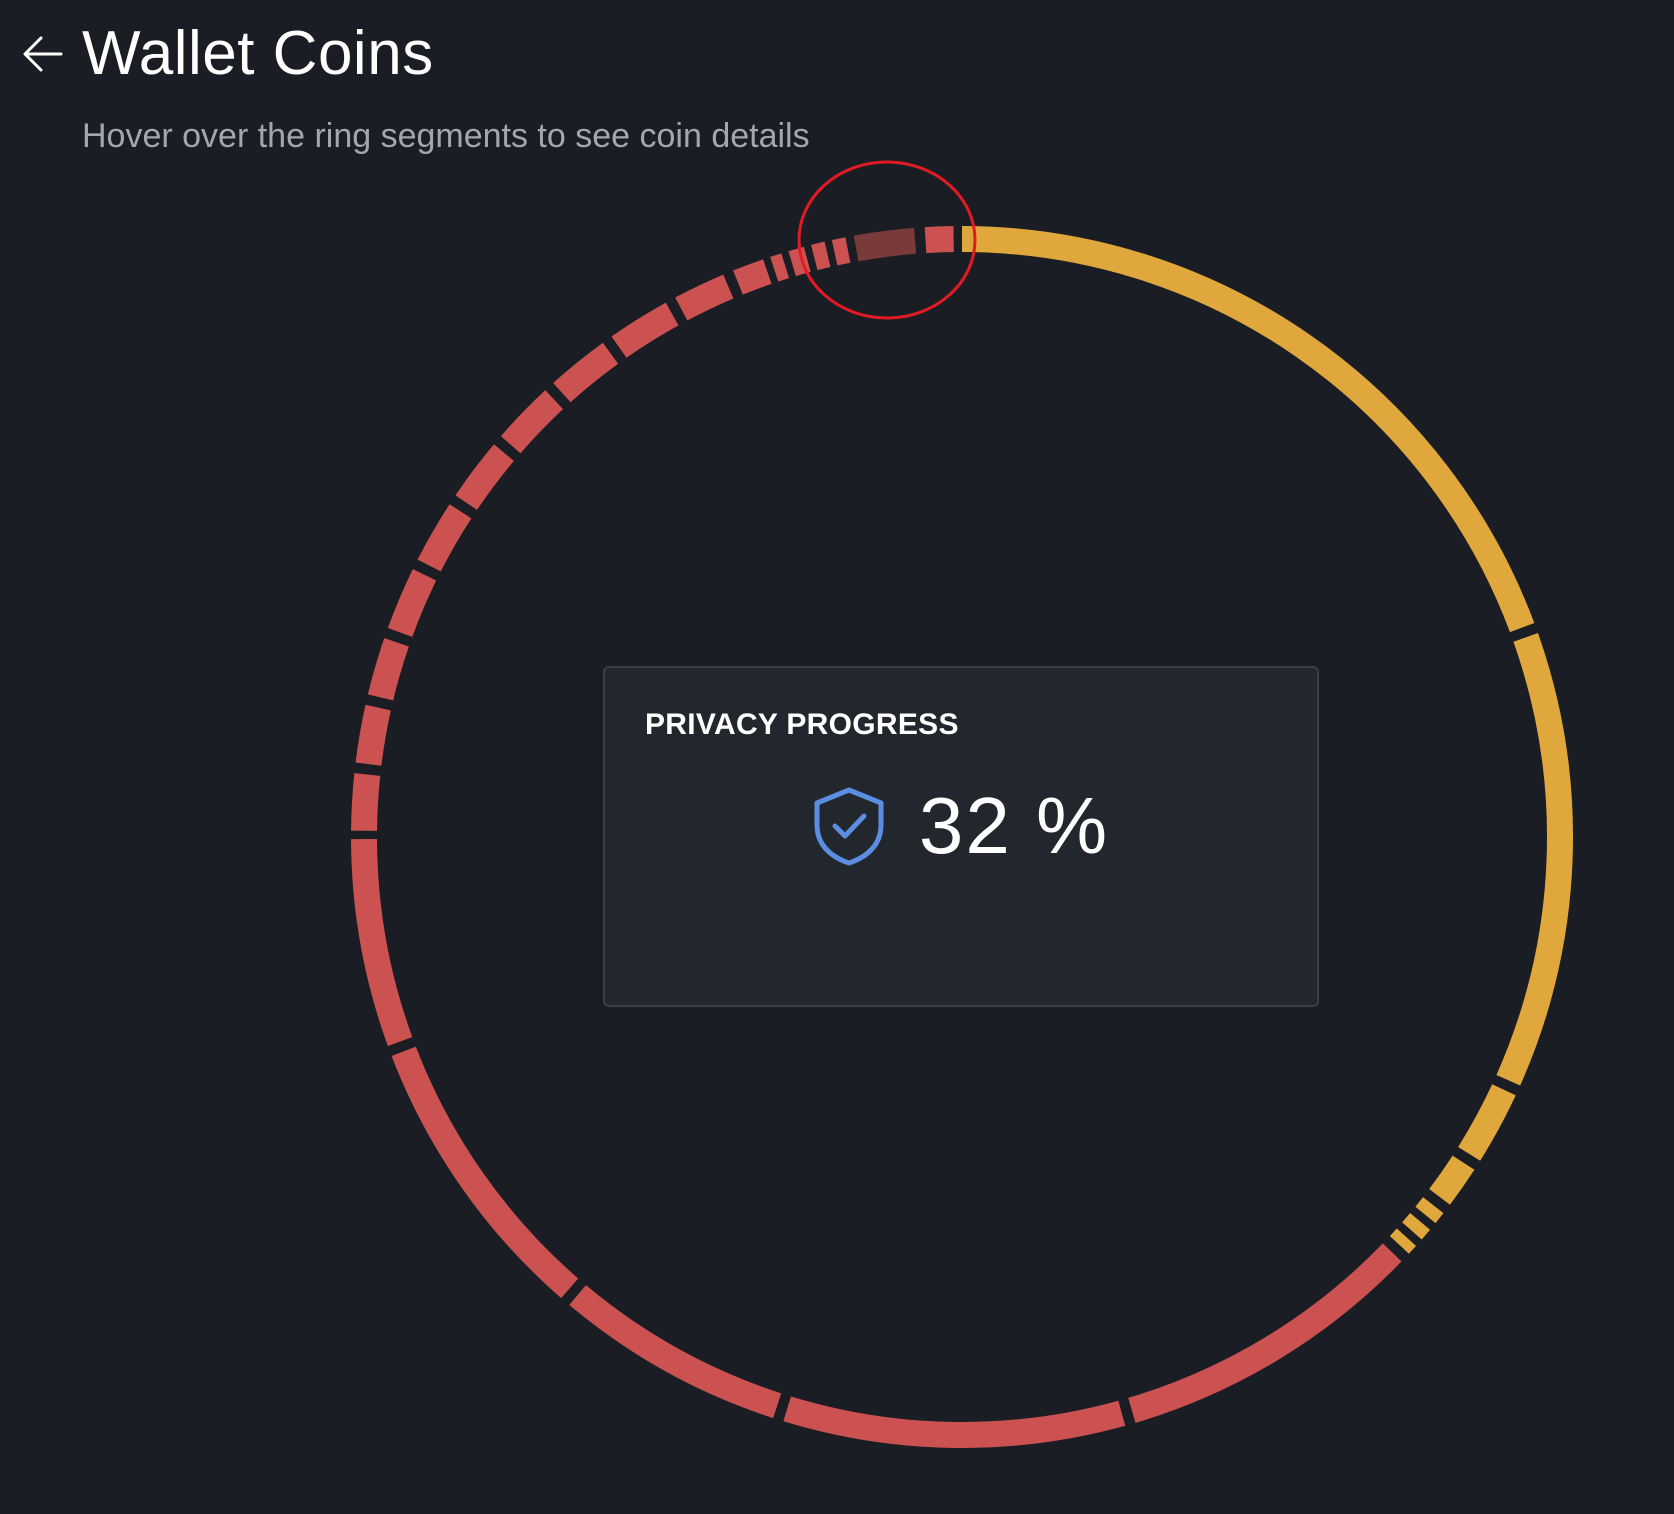  I want to click on privacy-progress-label: PRIVACY PROGRESS, so click(802, 724).